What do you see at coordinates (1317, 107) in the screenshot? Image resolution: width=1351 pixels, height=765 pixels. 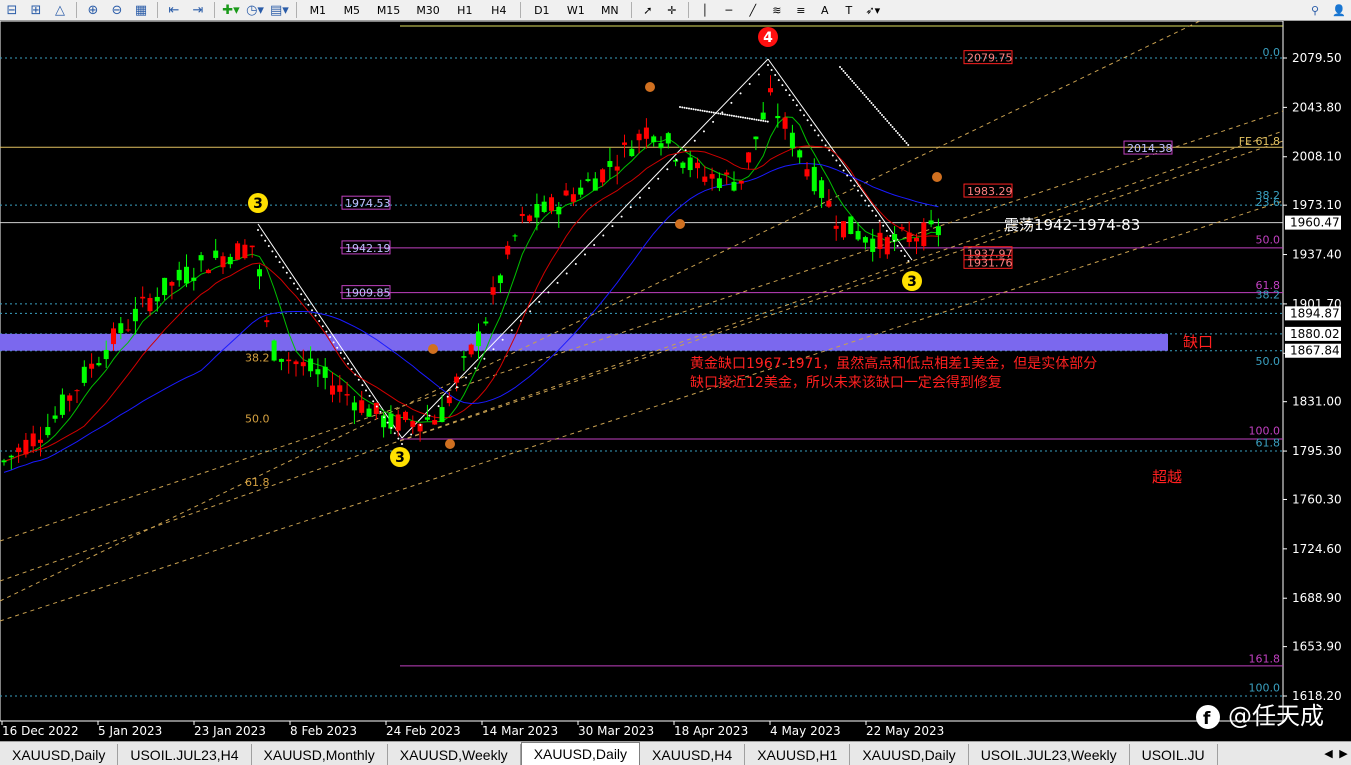 I see `price-axis-label: 2043.80` at bounding box center [1317, 107].